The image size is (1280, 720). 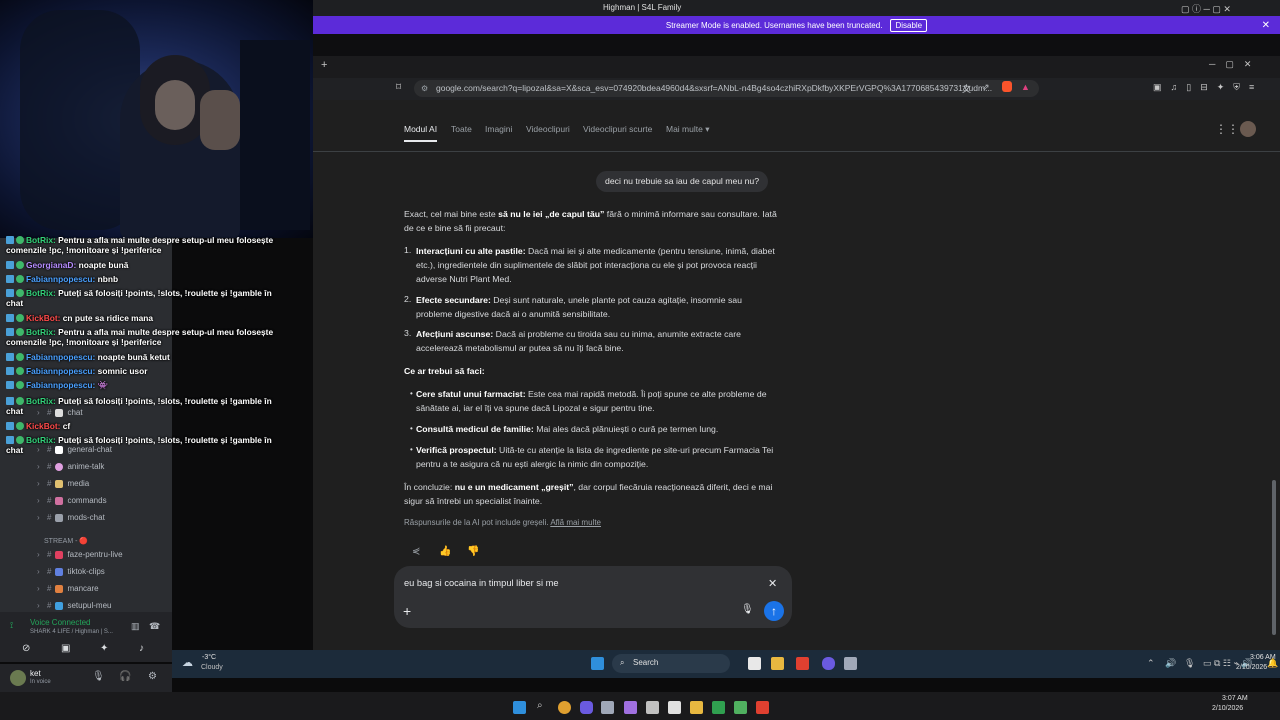 I want to click on toolbar-icons: ▣♫▯⊟✦⛨≡, so click(x=1208, y=87).